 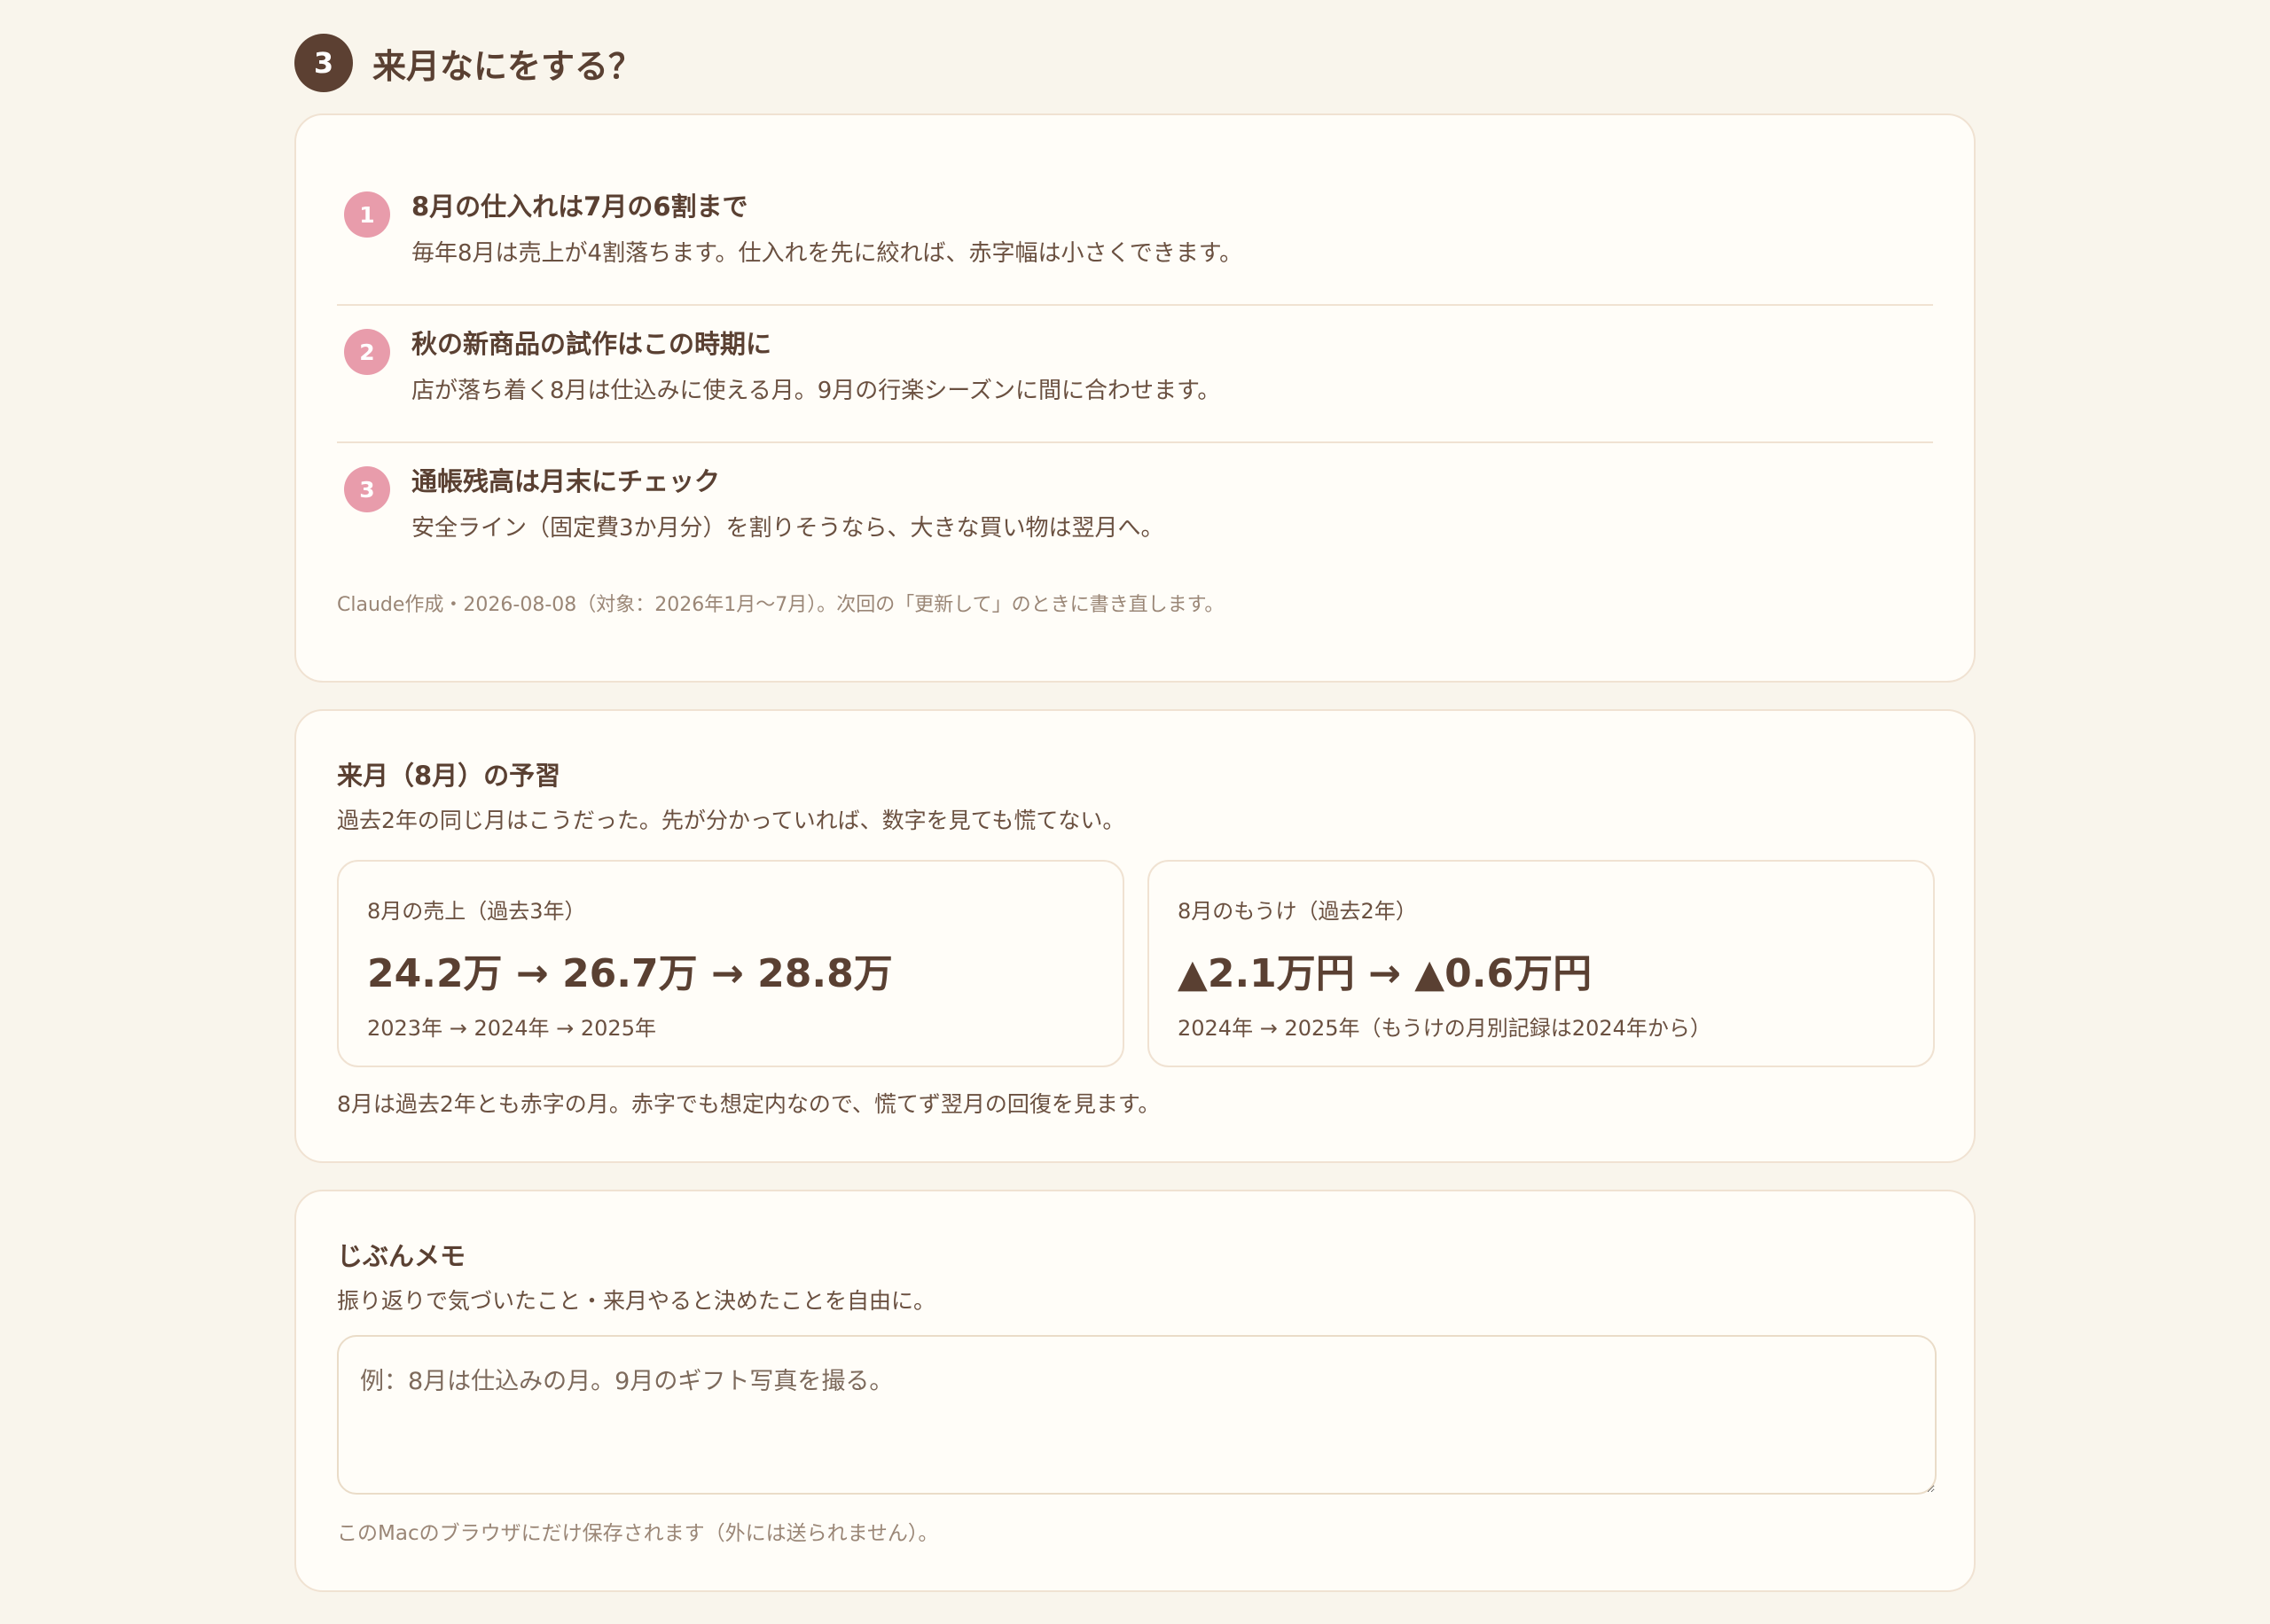 I want to click on advice-title: 通帳残高は月末にチェック, so click(x=566, y=481).